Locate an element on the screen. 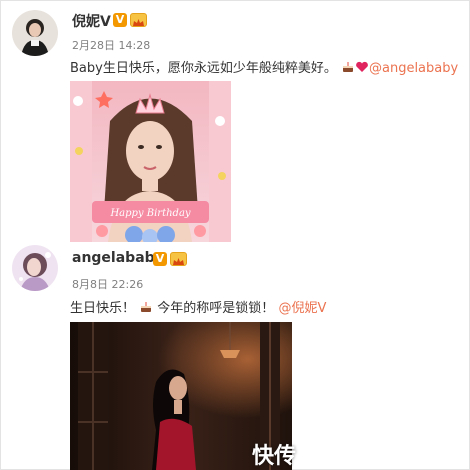  watermark-text: 快传 is located at coordinates (274, 456).